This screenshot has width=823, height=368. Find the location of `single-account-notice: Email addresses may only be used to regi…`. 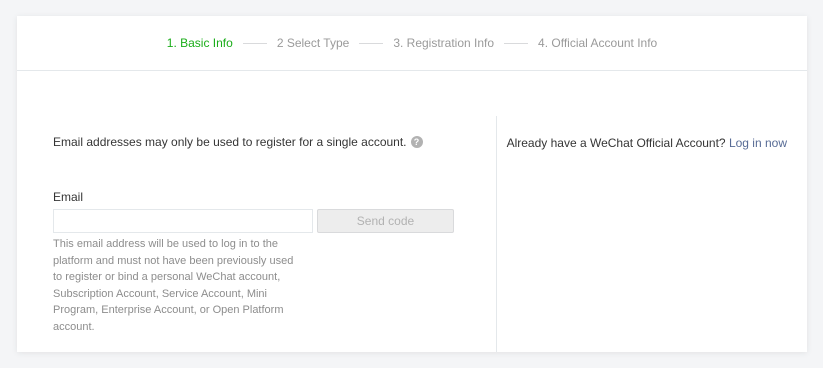

single-account-notice: Email addresses may only be used to regi… is located at coordinates (238, 142).